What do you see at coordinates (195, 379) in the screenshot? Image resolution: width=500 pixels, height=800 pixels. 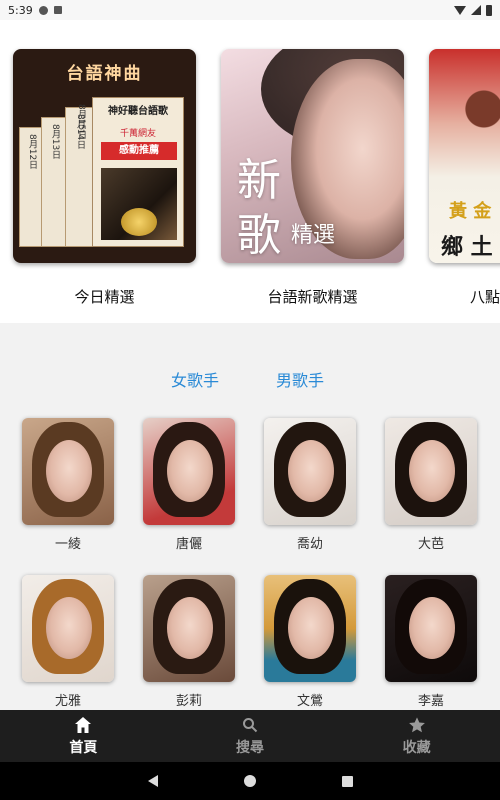 I see `tab-female-singers: 女歌手` at bounding box center [195, 379].